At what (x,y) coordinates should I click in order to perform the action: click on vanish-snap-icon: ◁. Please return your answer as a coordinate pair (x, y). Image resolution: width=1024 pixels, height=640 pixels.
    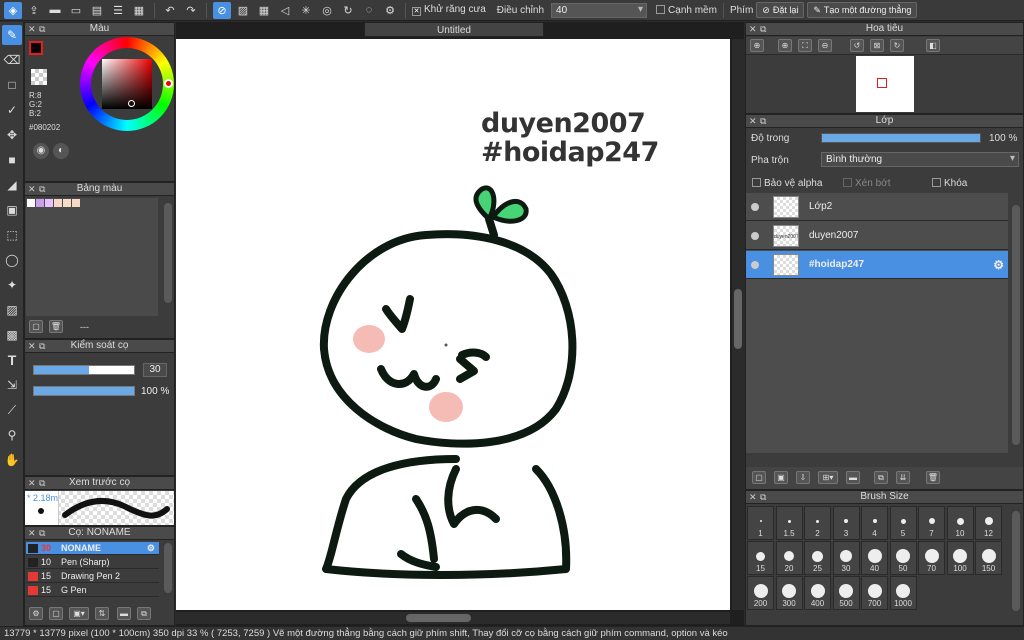
    Looking at the image, I should click on (285, 10).